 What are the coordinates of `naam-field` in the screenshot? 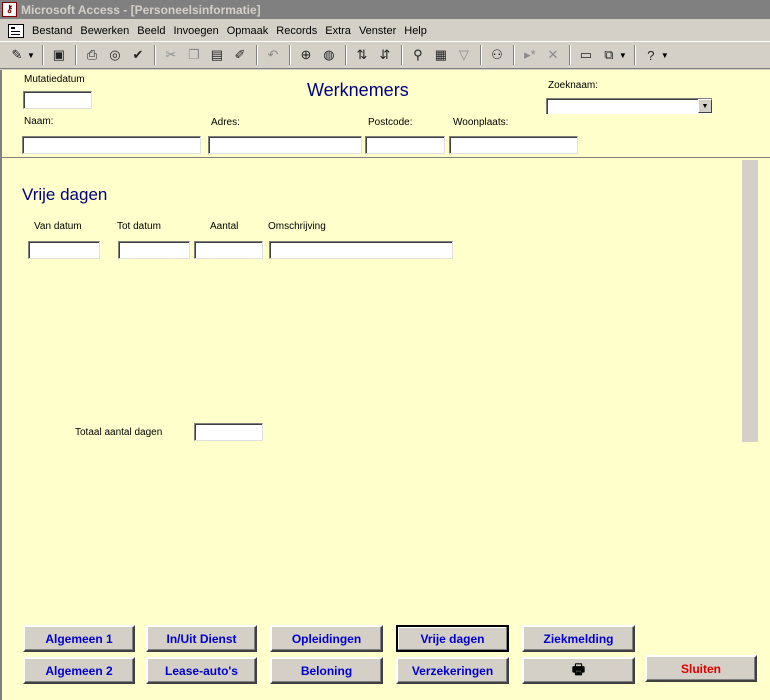 It's located at (111, 145).